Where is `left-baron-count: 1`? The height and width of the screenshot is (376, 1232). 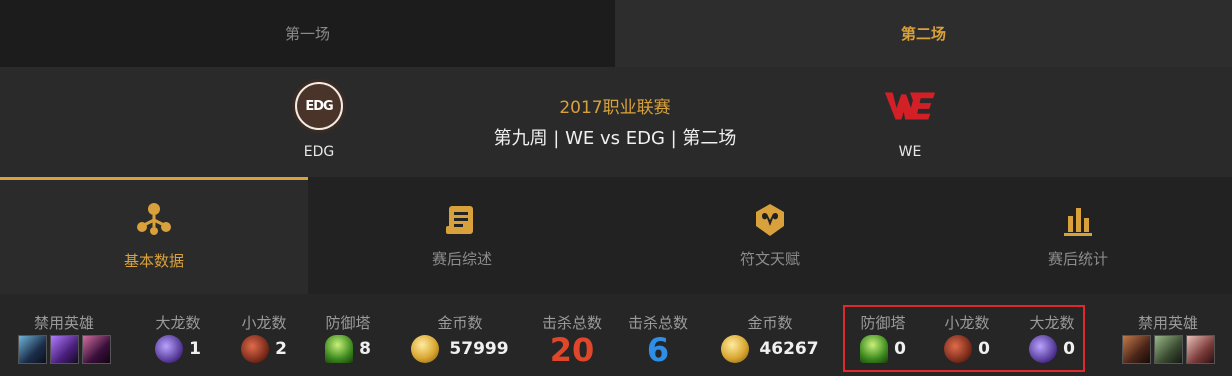 left-baron-count: 1 is located at coordinates (195, 349).